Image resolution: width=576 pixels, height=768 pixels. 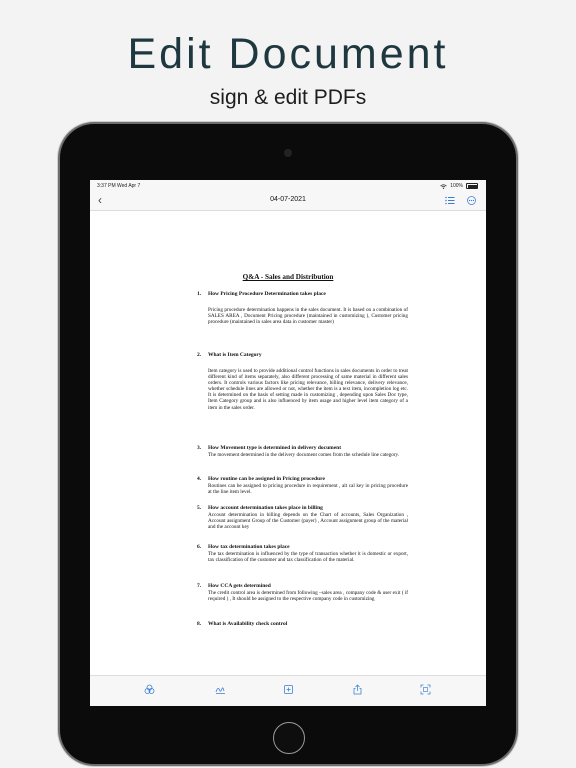 What do you see at coordinates (229, 355) in the screenshot?
I see `question: 2. What is Item Category` at bounding box center [229, 355].